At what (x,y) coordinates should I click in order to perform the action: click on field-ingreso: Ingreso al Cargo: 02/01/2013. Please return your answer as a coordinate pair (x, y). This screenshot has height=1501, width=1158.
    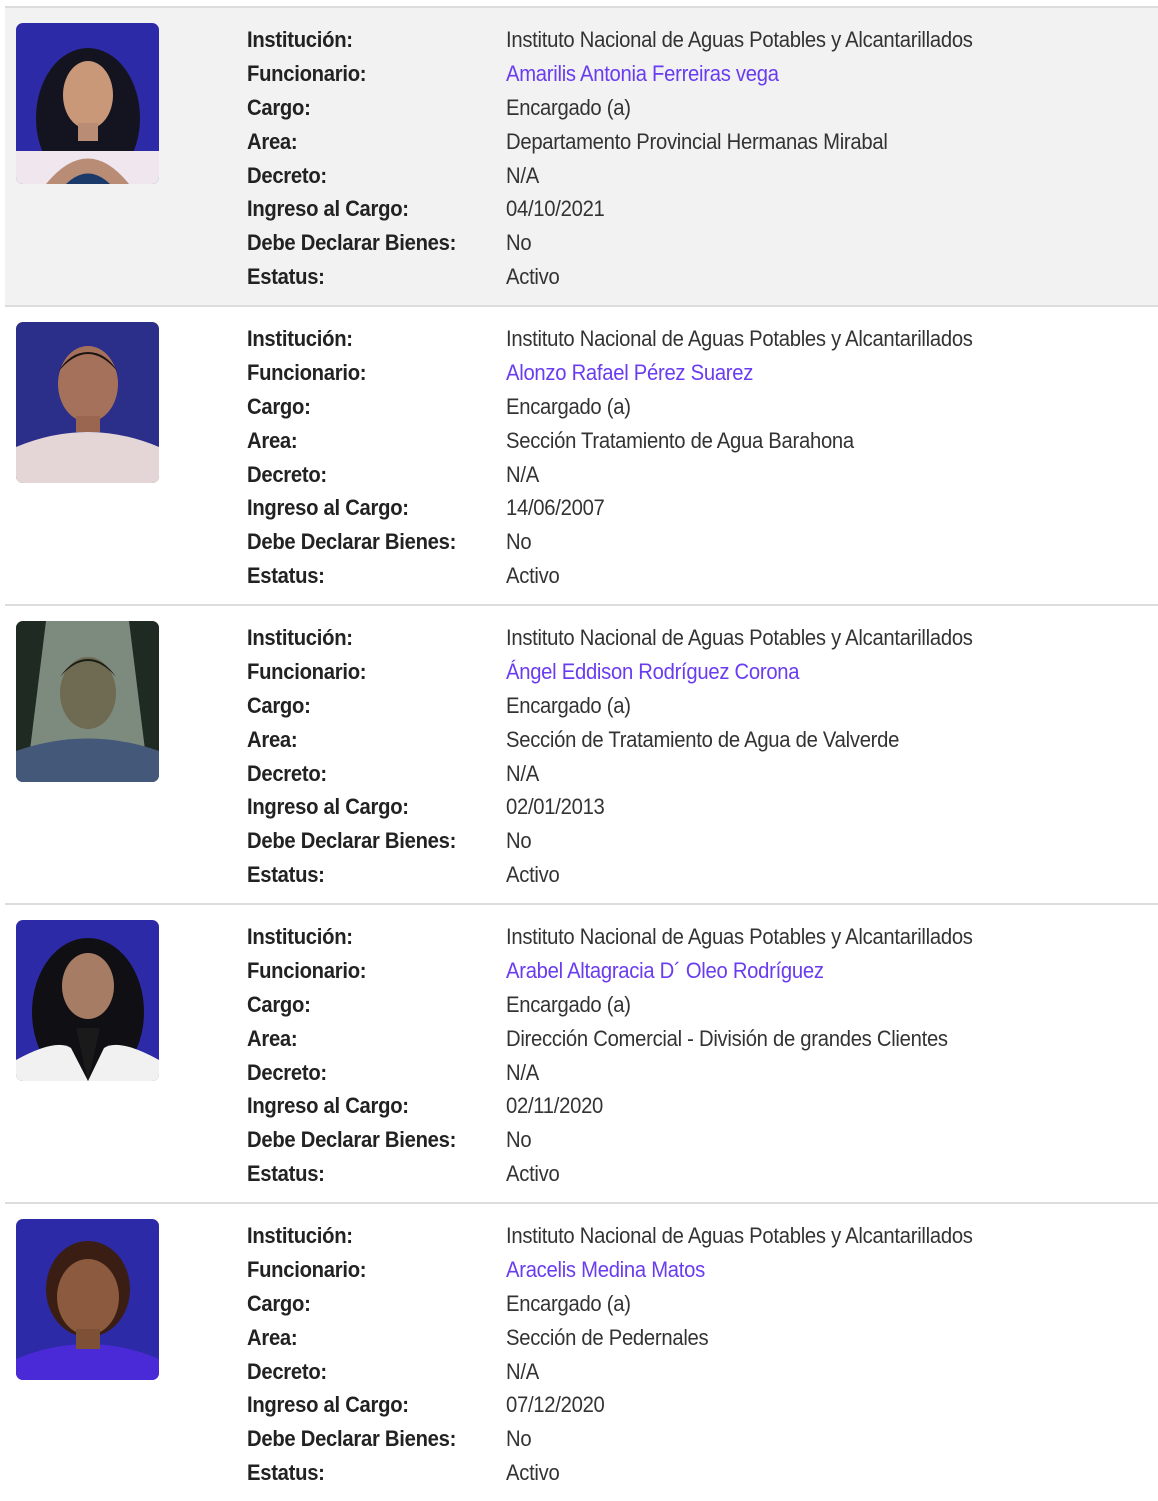
    Looking at the image, I should click on (630, 807).